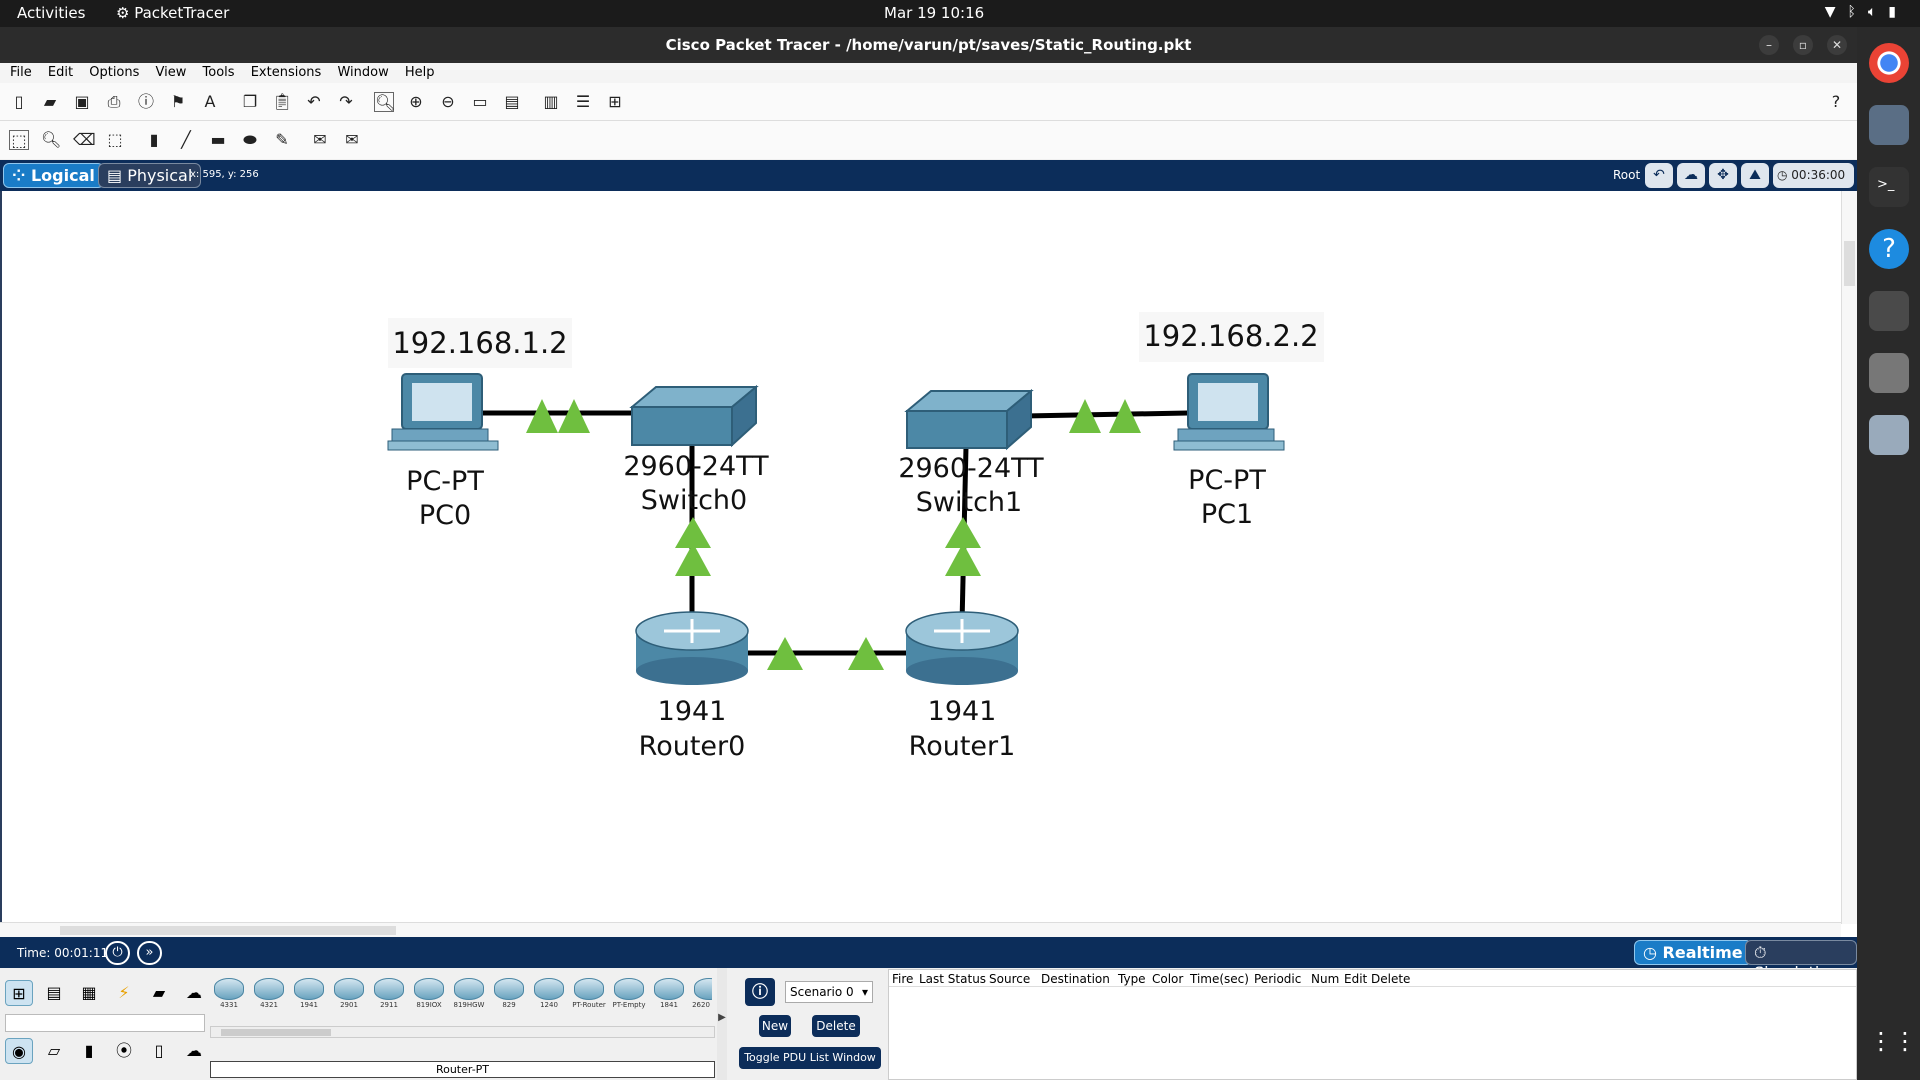  I want to click on hubs-subcategory-icon: ▮, so click(89, 1051).